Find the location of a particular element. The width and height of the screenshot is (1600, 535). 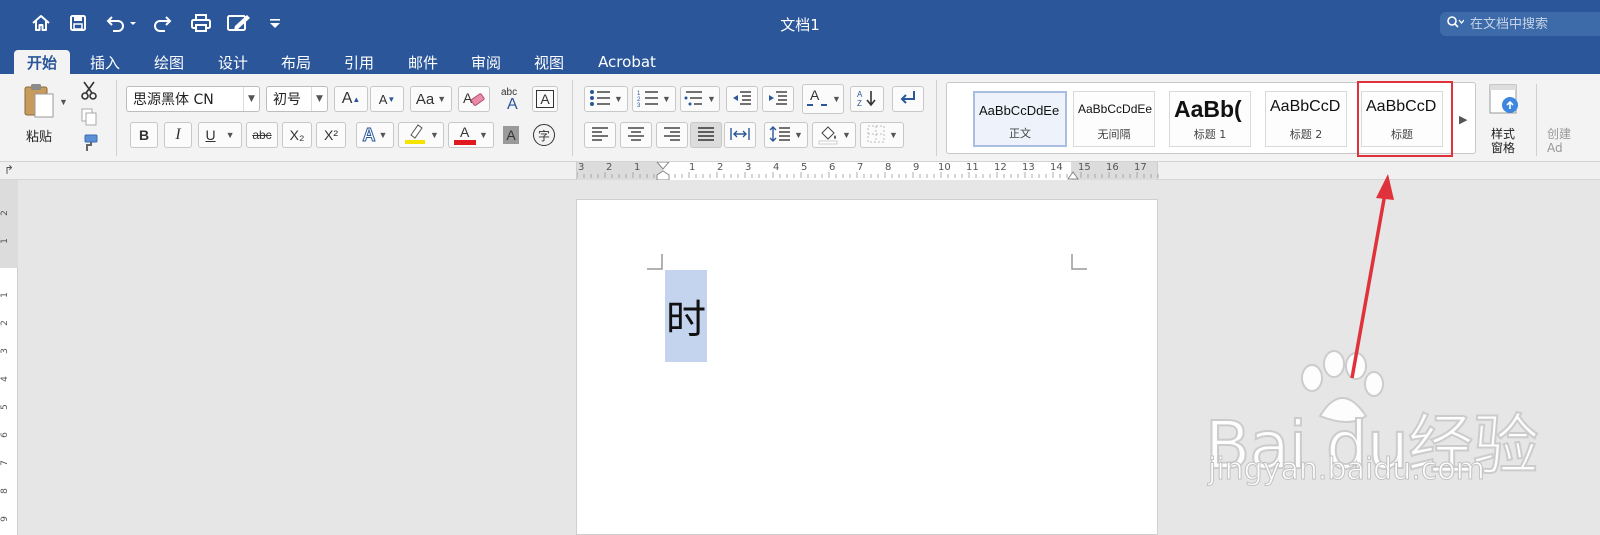

style-normal: AaBbCcDdEe 正文 is located at coordinates (1020, 119).